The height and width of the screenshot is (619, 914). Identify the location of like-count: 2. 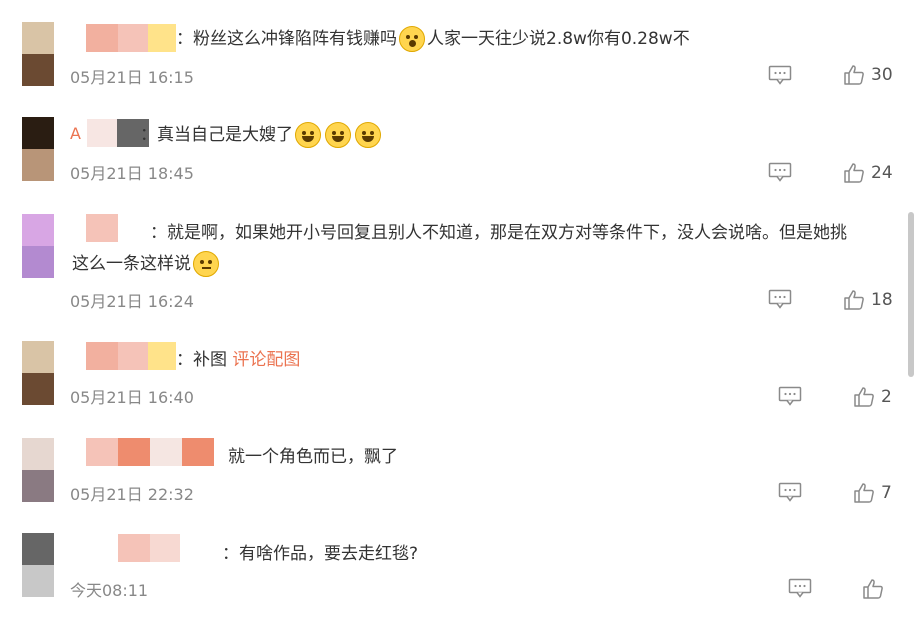
(886, 397).